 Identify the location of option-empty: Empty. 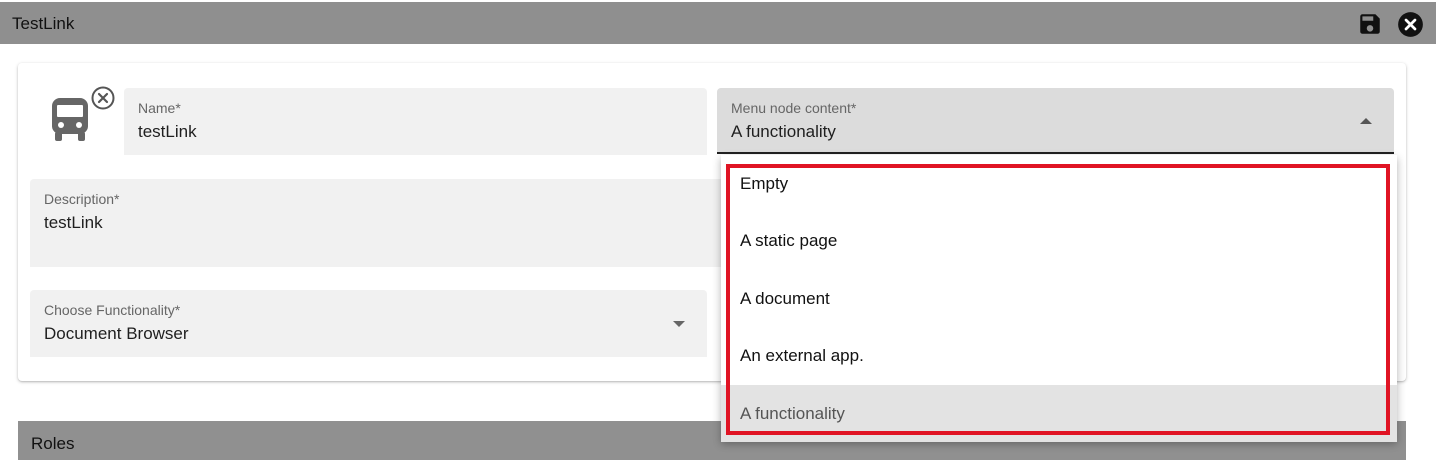
(1059, 183).